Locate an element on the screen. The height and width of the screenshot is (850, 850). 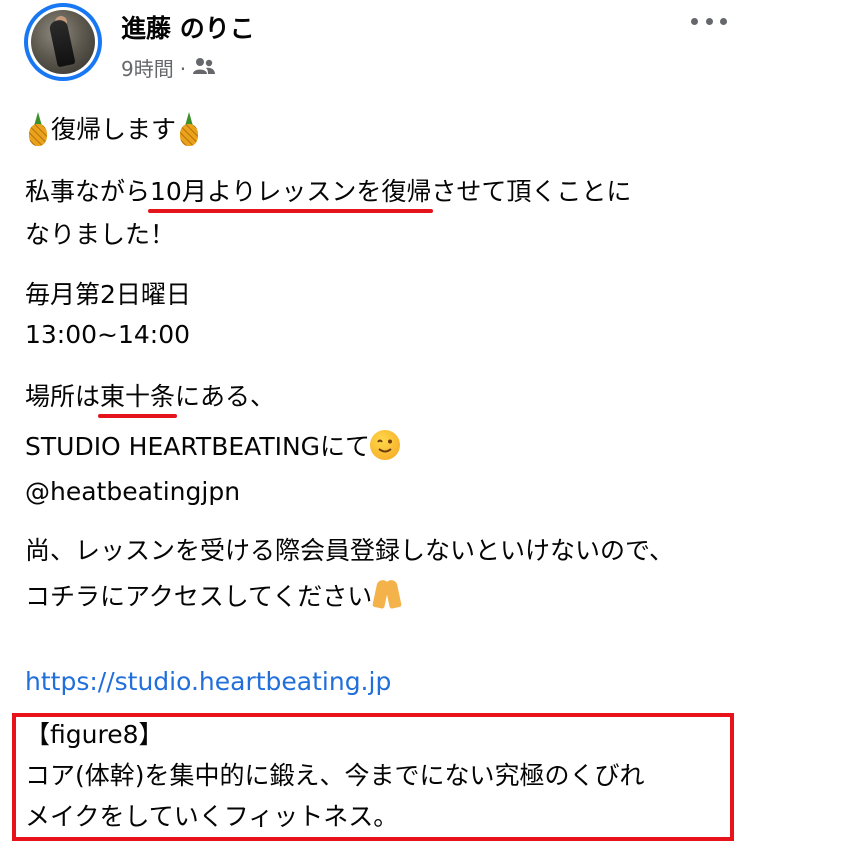
avatar is located at coordinates (63, 42).